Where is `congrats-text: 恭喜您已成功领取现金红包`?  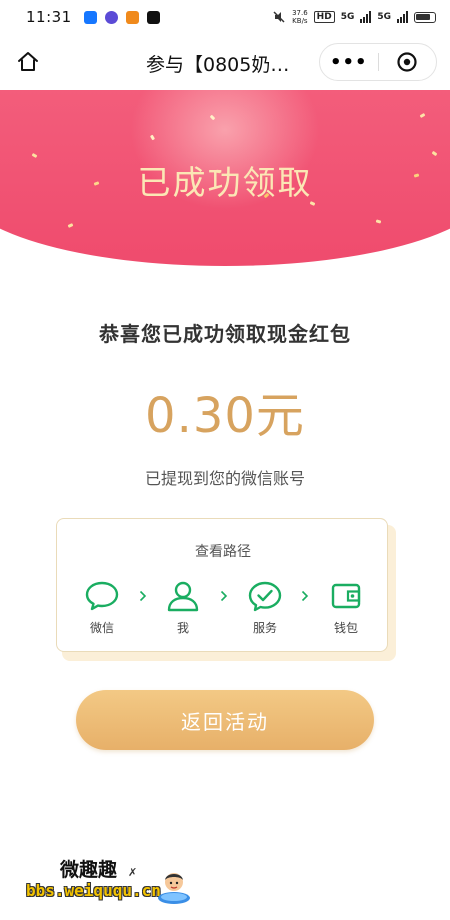
congrats-text: 恭喜您已成功领取现金红包 is located at coordinates (225, 334).